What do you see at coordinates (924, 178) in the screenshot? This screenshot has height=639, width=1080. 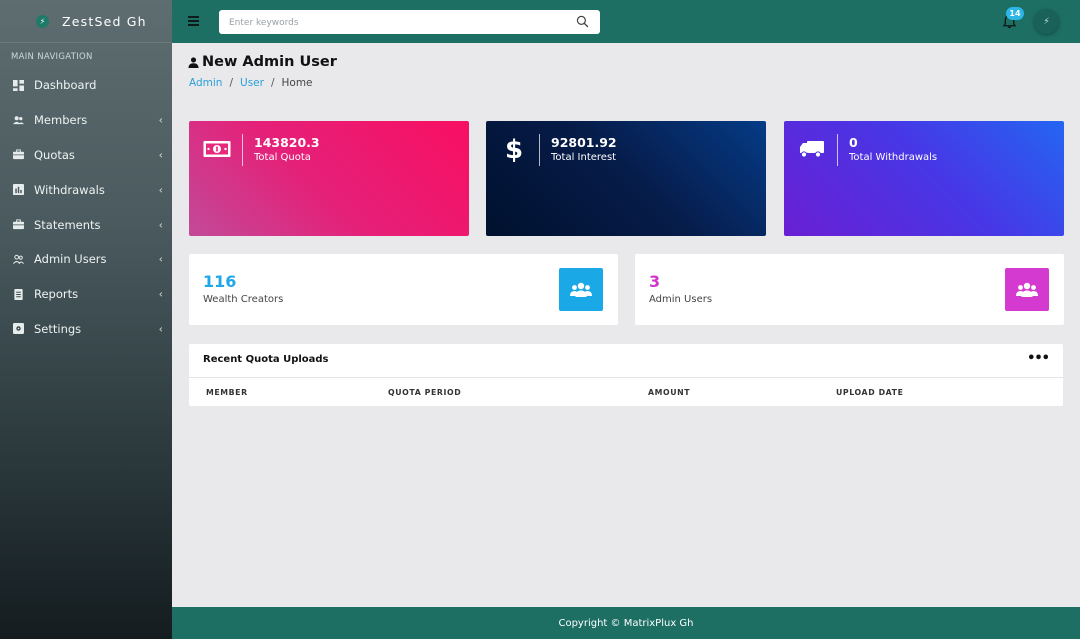 I see `stat-card-total-withdrawals: 0 Total Withdrawals` at bounding box center [924, 178].